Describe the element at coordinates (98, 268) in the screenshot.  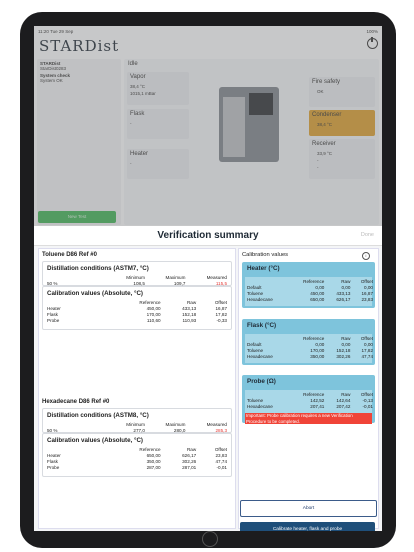
I see `toluene-dist-title: Distillation conditions (ASTM7, °C)` at that location.